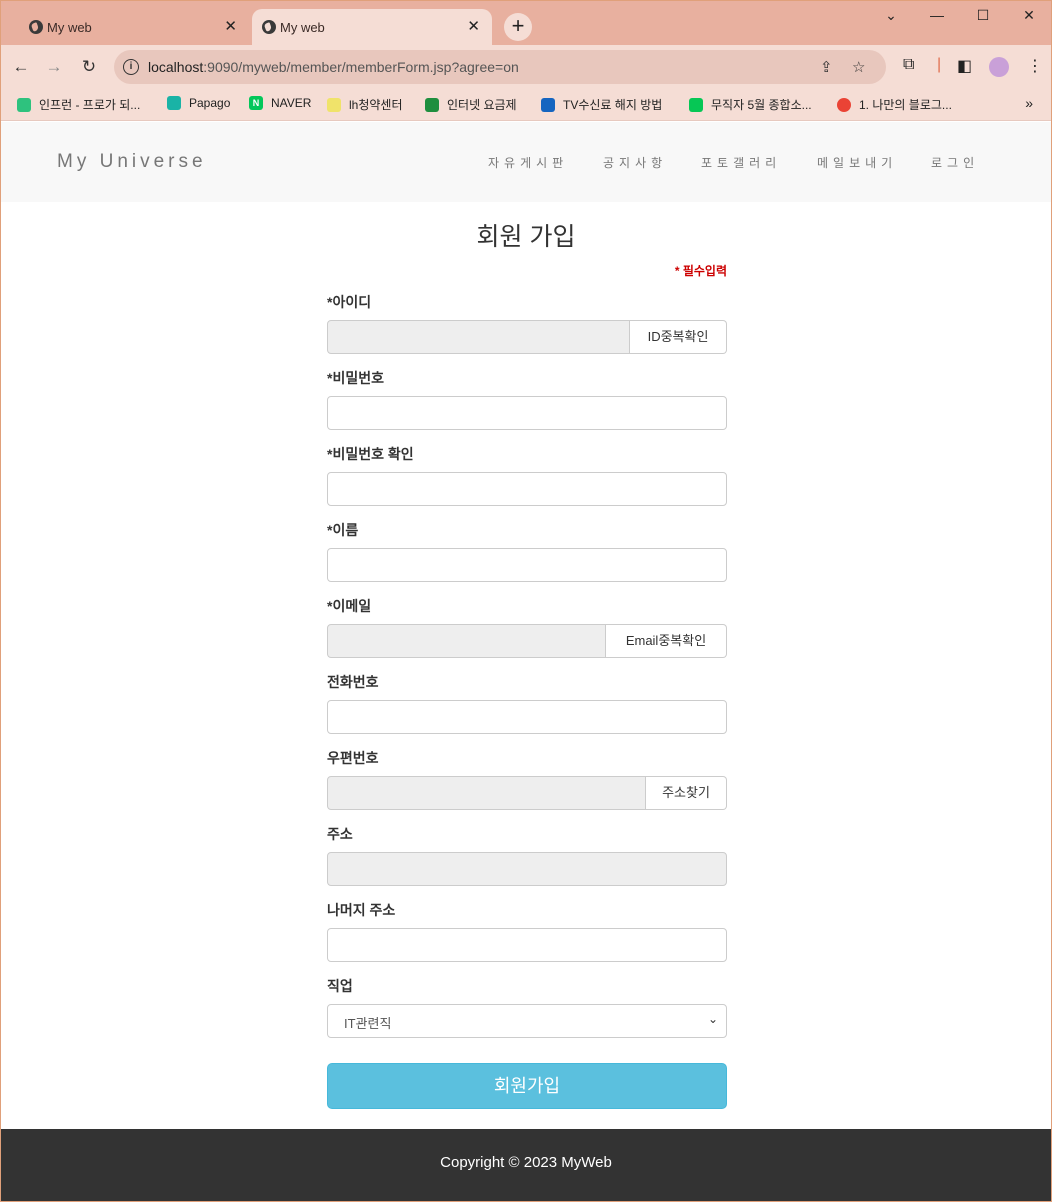 Image resolution: width=1052 pixels, height=1202 pixels. Describe the element at coordinates (370, 454) in the screenshot. I see `password-confirm-label: *비밀번호 확인` at that location.